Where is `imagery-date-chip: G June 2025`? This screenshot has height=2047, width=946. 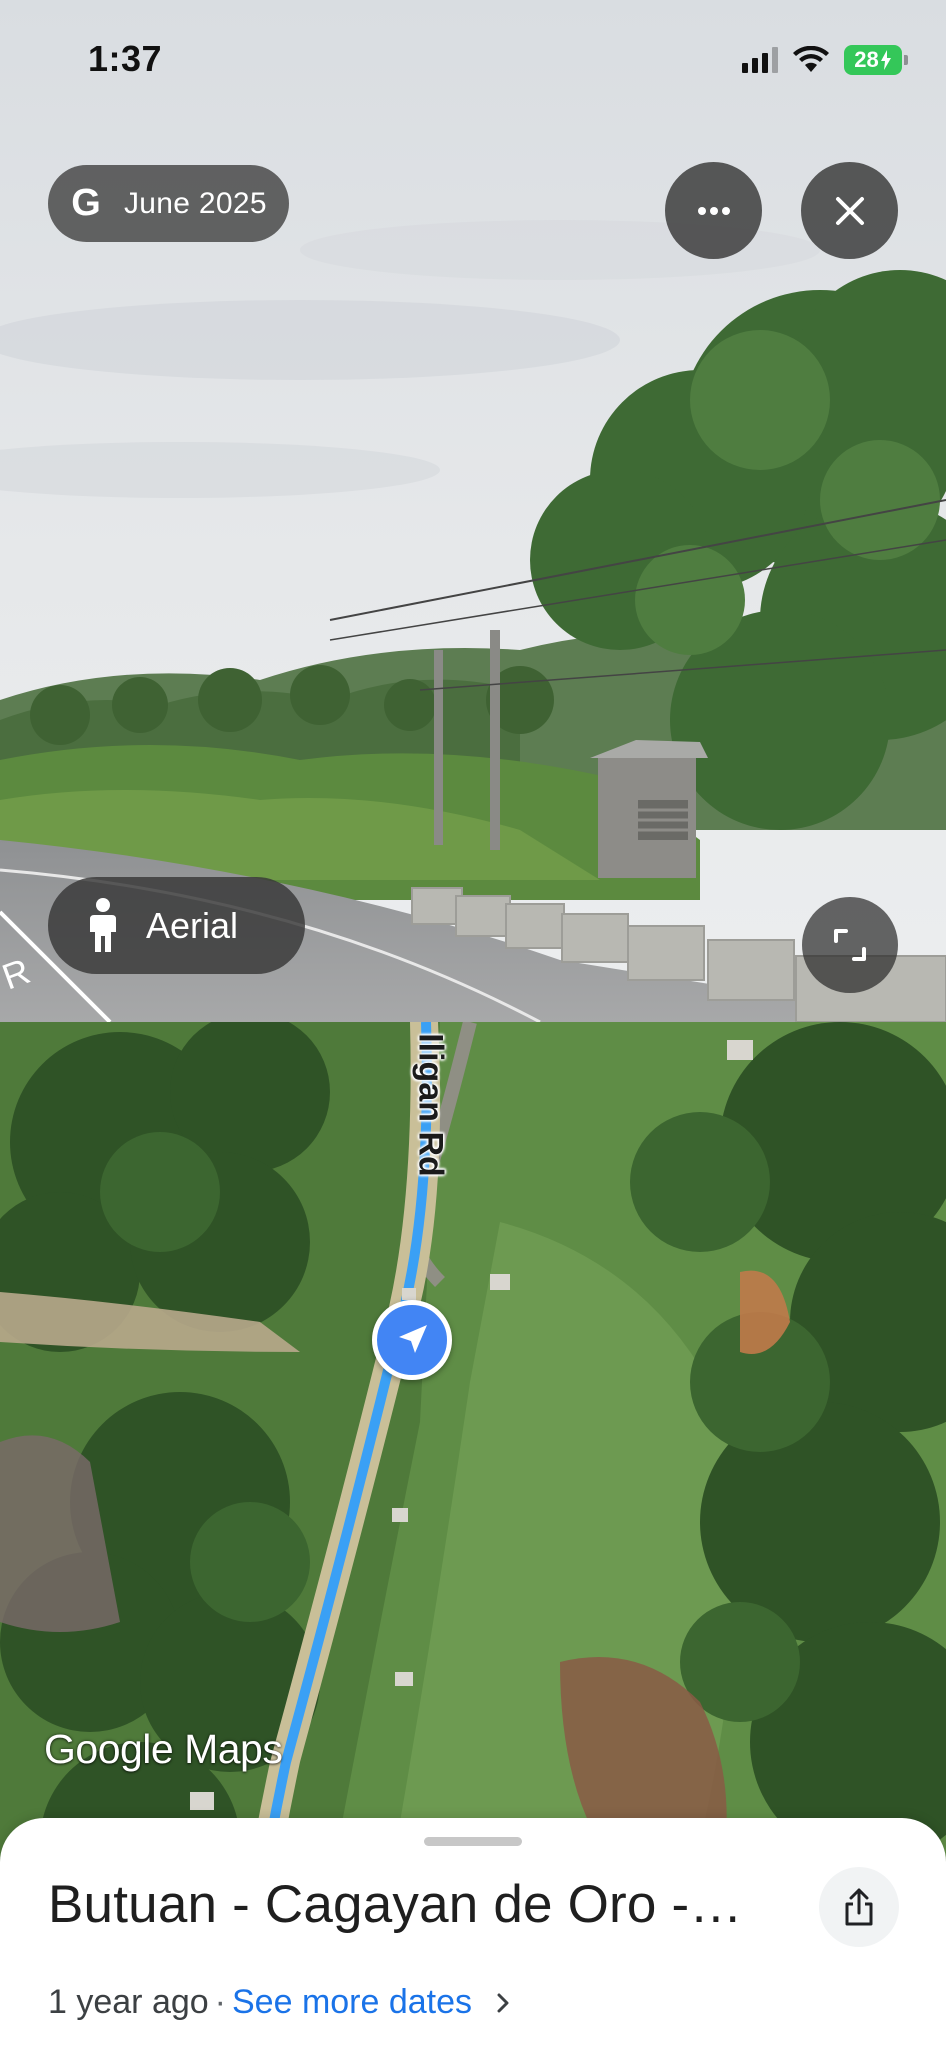
imagery-date-chip: G June 2025 is located at coordinates (168, 203).